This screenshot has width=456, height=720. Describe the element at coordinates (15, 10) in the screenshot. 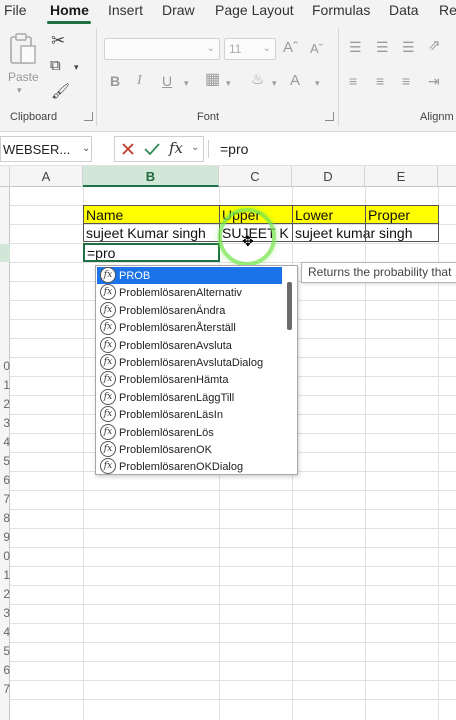

I see `tab-file: File` at that location.